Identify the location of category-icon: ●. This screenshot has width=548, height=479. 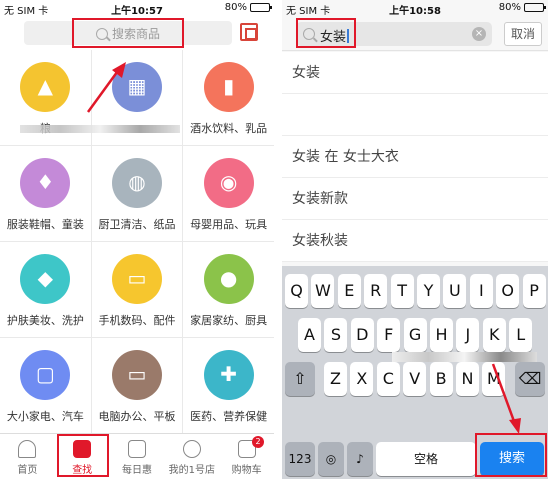
(228, 279).